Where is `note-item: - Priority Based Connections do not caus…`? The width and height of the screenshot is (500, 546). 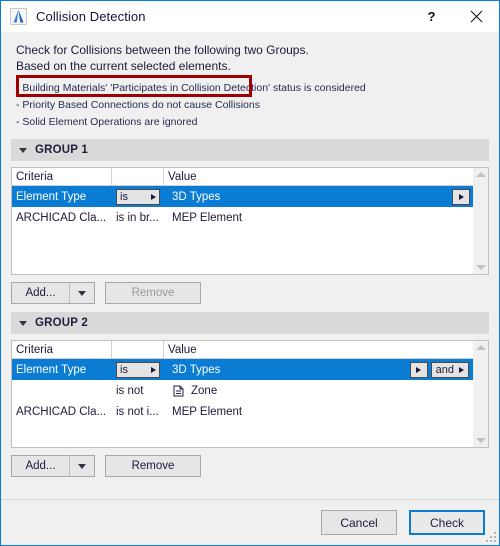
note-item: - Priority Based Connections do not caus… is located at coordinates (138, 105).